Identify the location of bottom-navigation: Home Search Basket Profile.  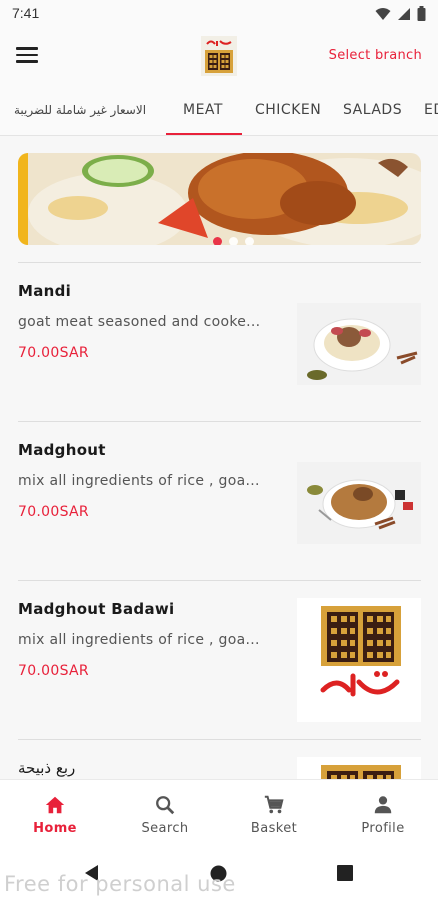
(219, 813).